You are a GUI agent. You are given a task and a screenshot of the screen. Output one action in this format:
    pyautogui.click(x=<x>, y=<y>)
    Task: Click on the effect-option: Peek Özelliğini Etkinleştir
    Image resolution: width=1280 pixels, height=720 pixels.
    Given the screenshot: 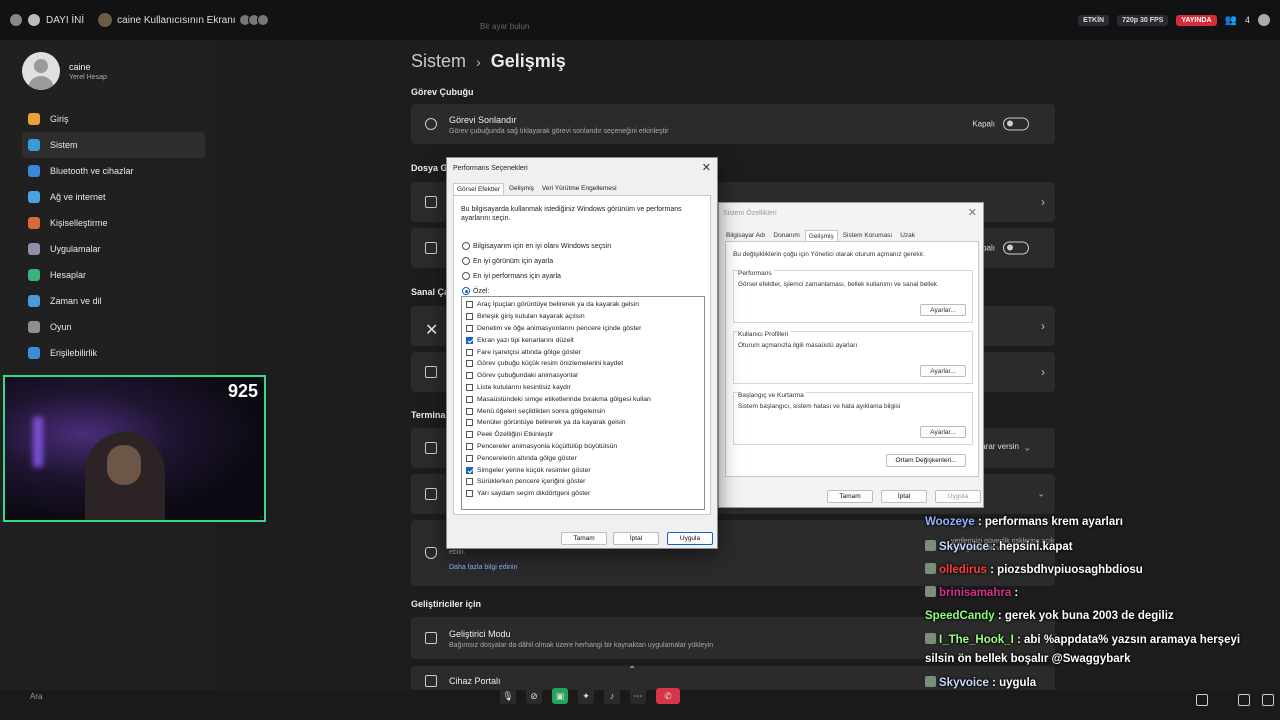 What is the action you would take?
    pyautogui.click(x=583, y=435)
    